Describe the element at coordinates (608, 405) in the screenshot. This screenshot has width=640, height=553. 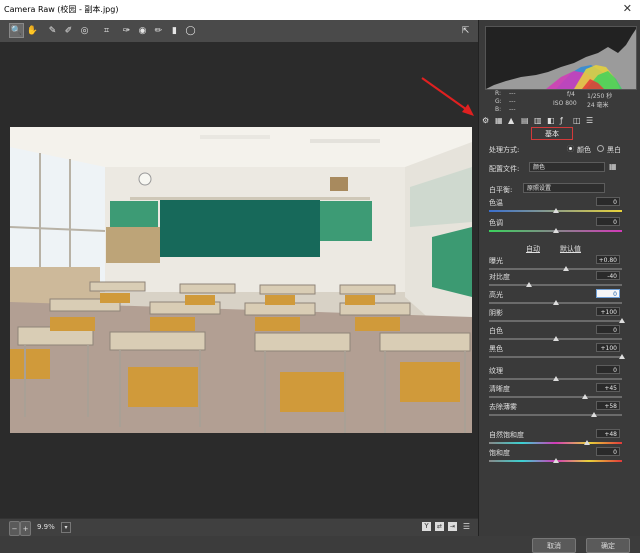
I see `slider-value-field: +58` at that location.